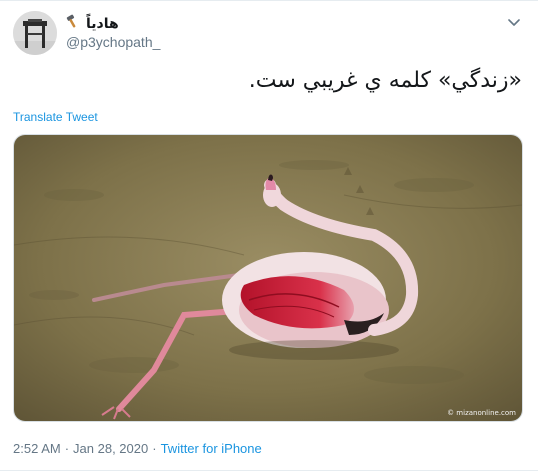 This screenshot has width=538, height=475. Describe the element at coordinates (514, 22) in the screenshot. I see `chevron-down-icon` at that location.